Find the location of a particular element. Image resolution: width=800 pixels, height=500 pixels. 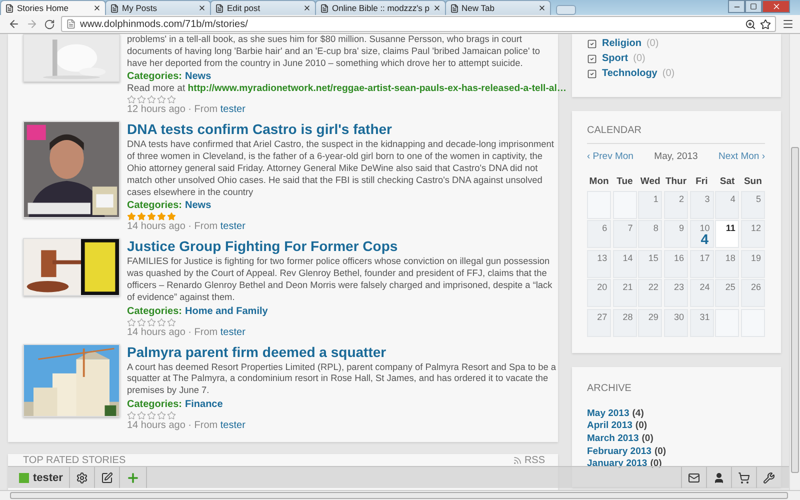

archive-link: January 2013 is located at coordinates (617, 465).